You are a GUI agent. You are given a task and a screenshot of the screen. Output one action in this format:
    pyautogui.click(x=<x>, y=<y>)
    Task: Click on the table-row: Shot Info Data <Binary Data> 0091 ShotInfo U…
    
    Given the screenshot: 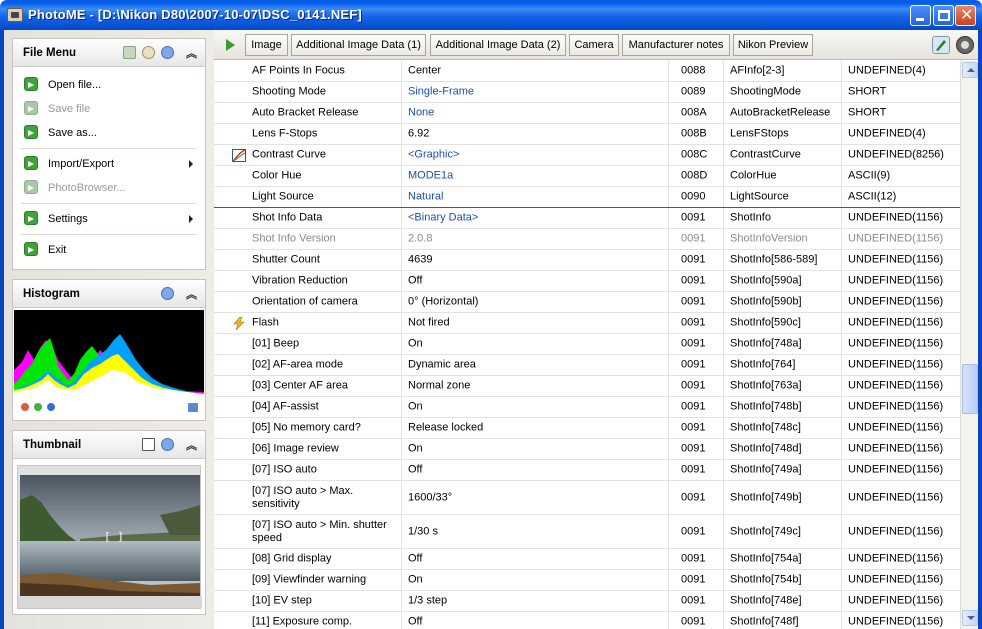 What is the action you would take?
    pyautogui.click(x=587, y=218)
    